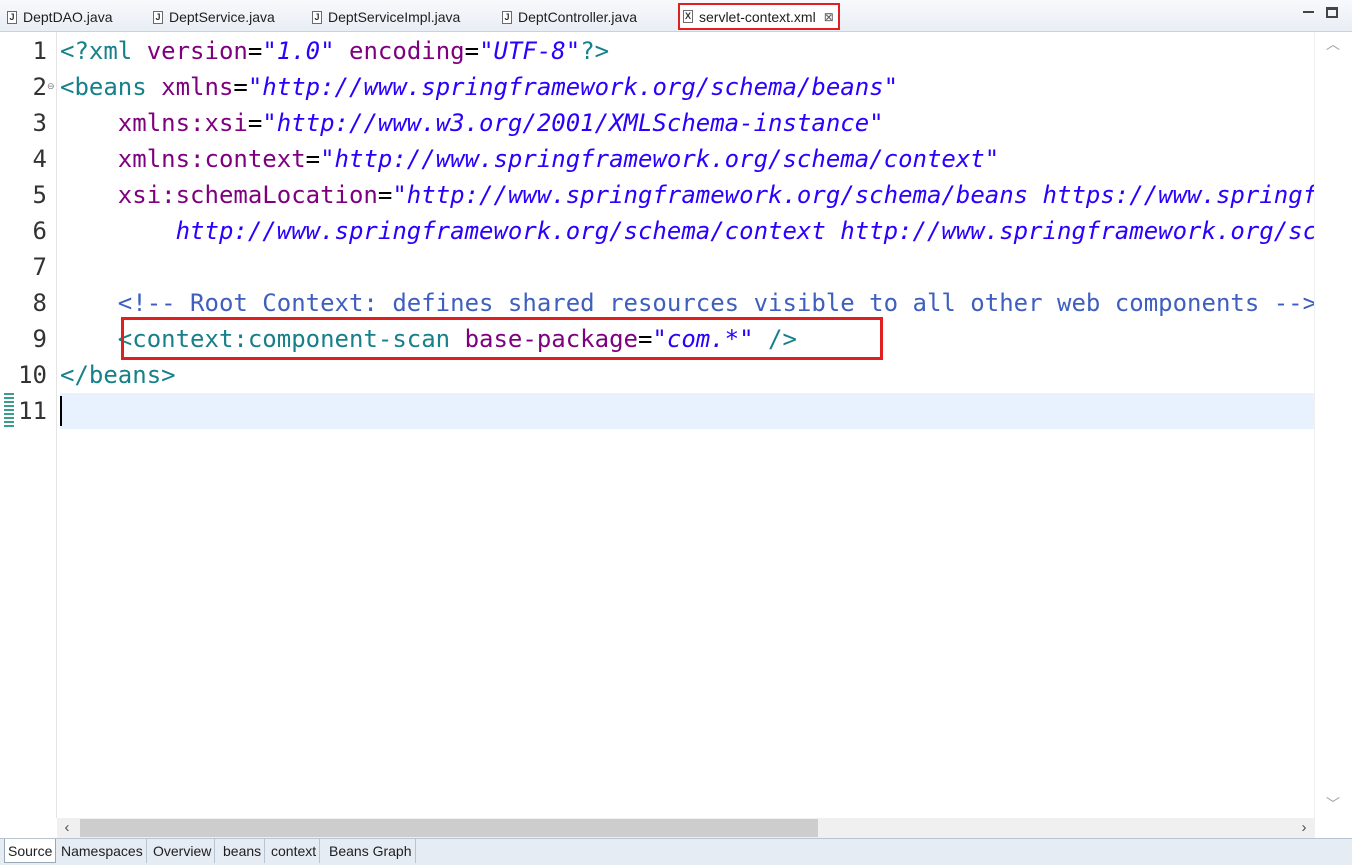 Image resolution: width=1352 pixels, height=865 pixels. What do you see at coordinates (197, 51) in the screenshot?
I see `code-token: version` at bounding box center [197, 51].